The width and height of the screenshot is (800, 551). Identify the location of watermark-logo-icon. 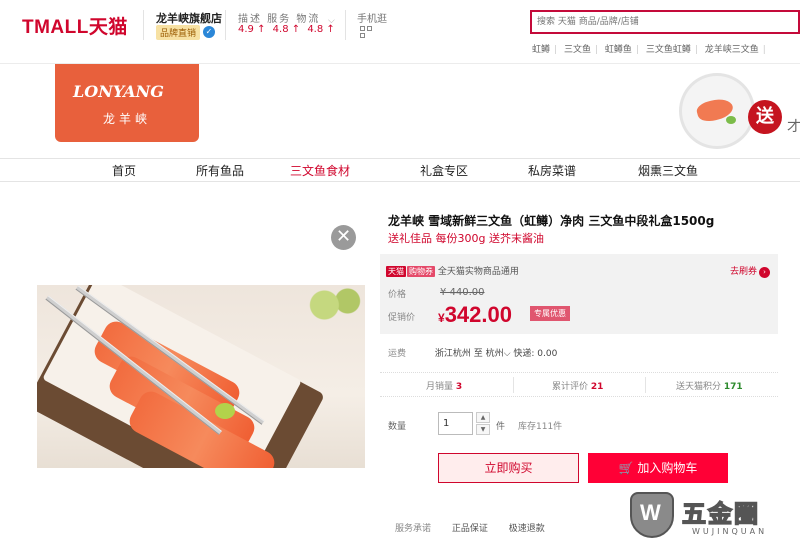
(652, 515).